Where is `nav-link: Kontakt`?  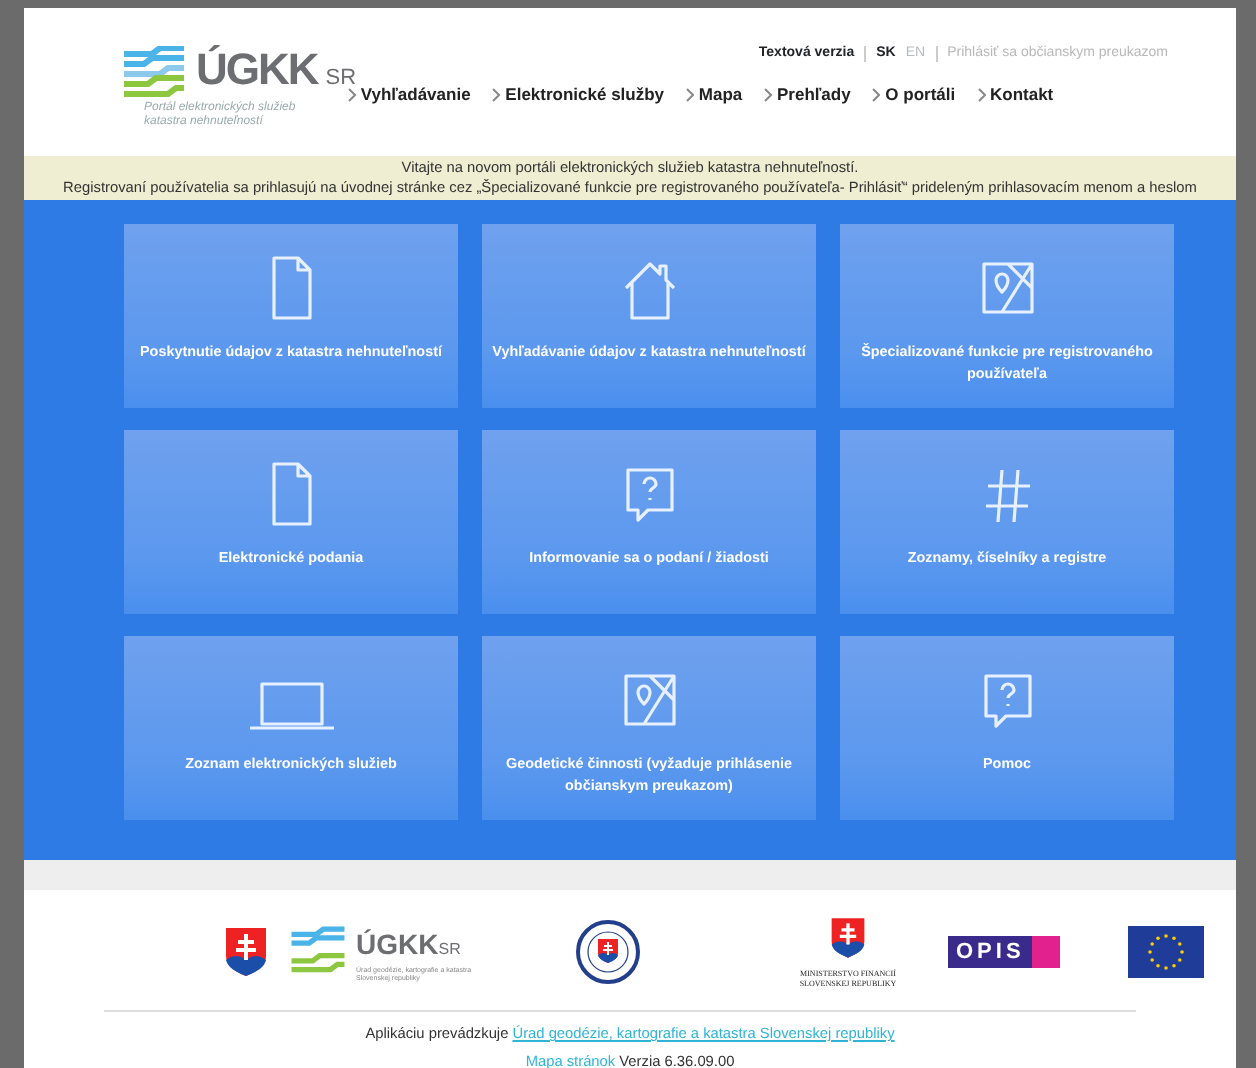 nav-link: Kontakt is located at coordinates (1015, 95).